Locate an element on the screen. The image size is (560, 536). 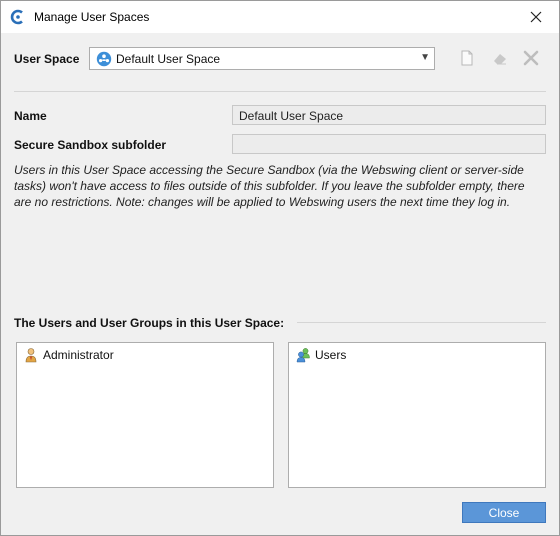
close-button: Close is located at coordinates (504, 512).